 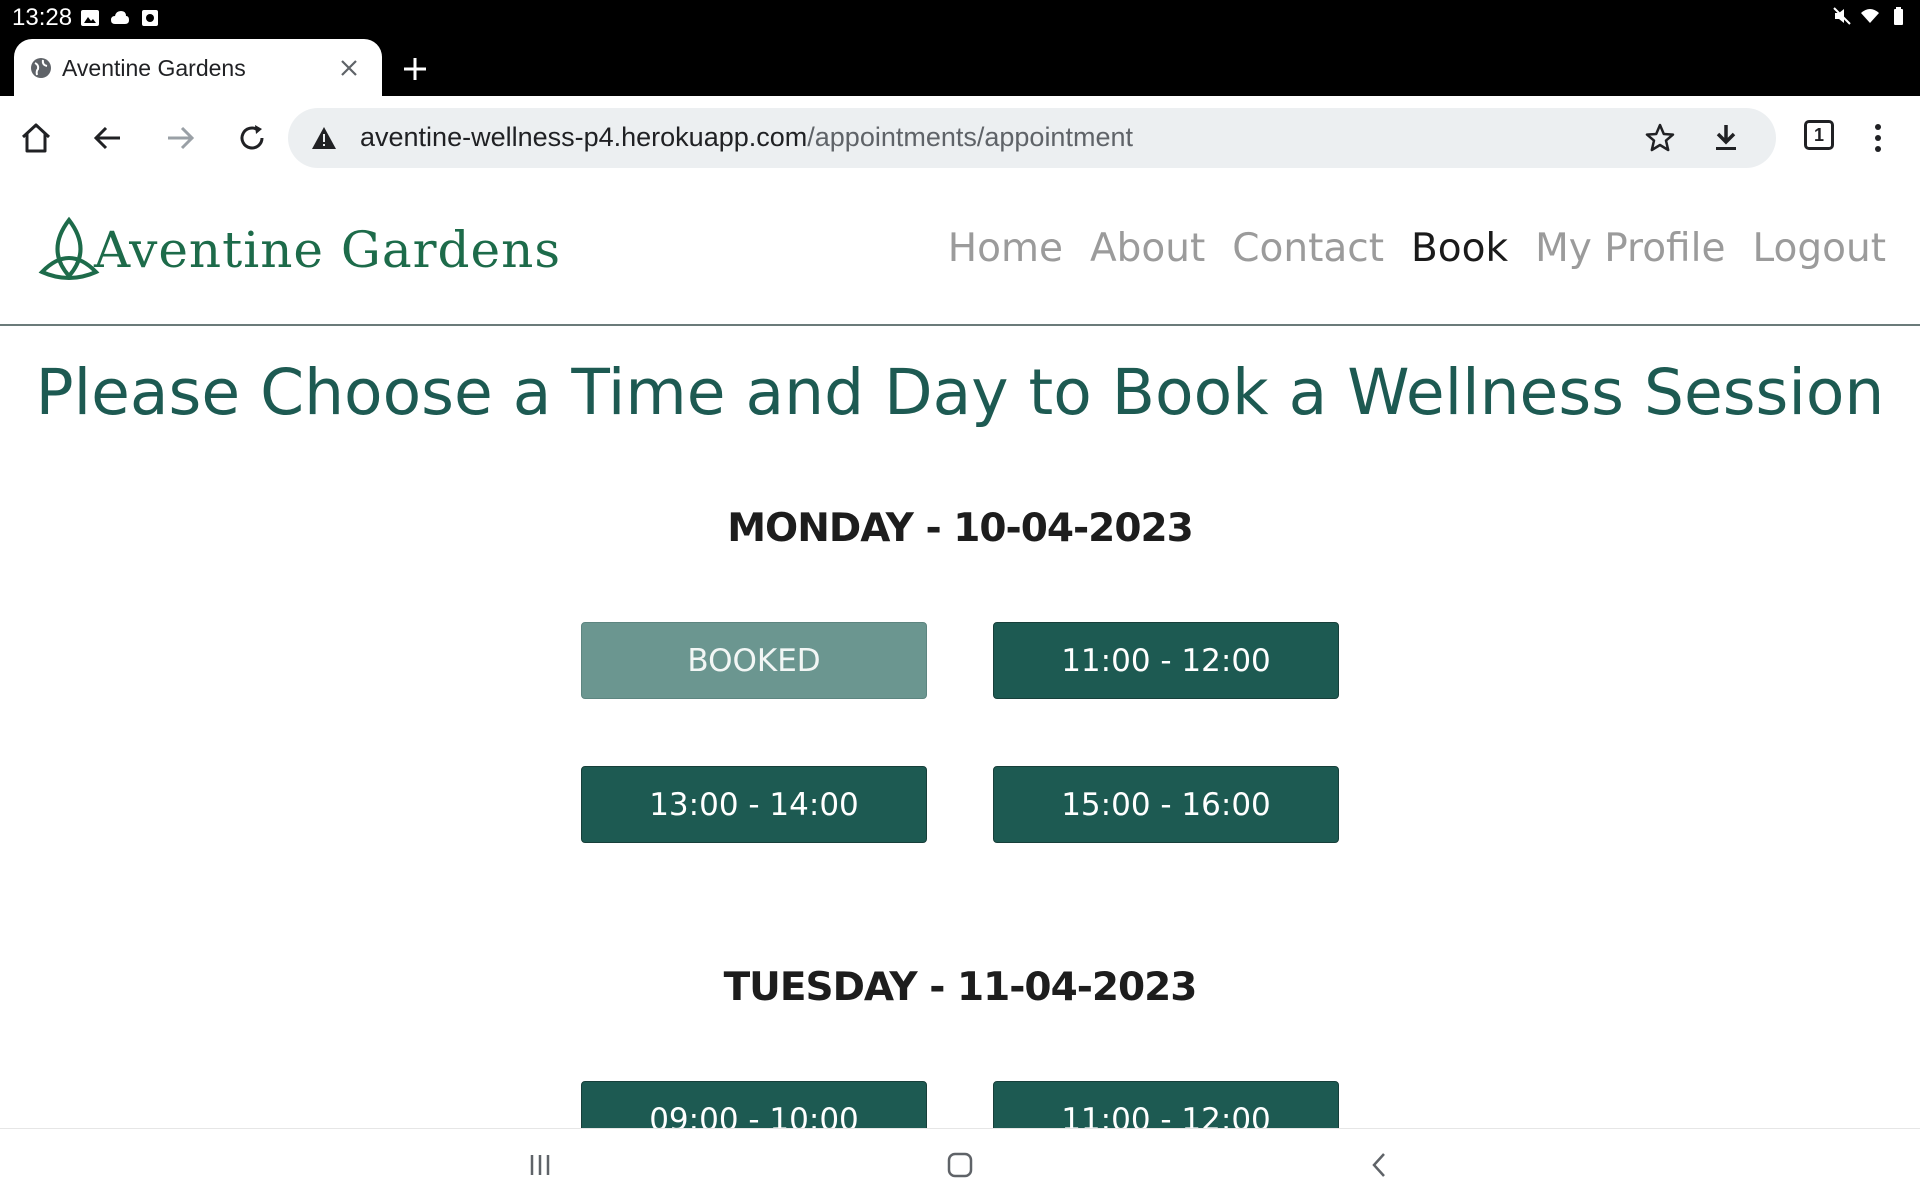 I want to click on status-notification-icons, so click(x=120, y=18).